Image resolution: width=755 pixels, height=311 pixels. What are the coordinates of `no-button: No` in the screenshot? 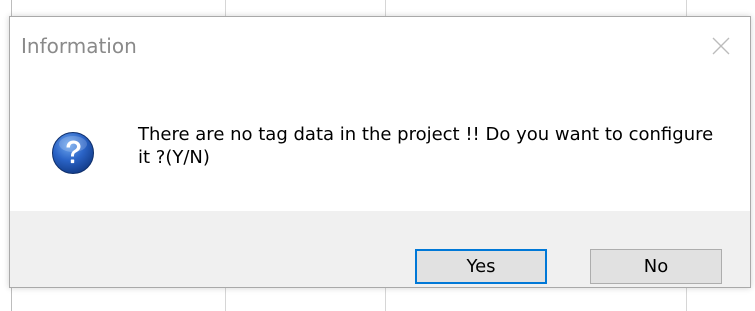 It's located at (656, 266).